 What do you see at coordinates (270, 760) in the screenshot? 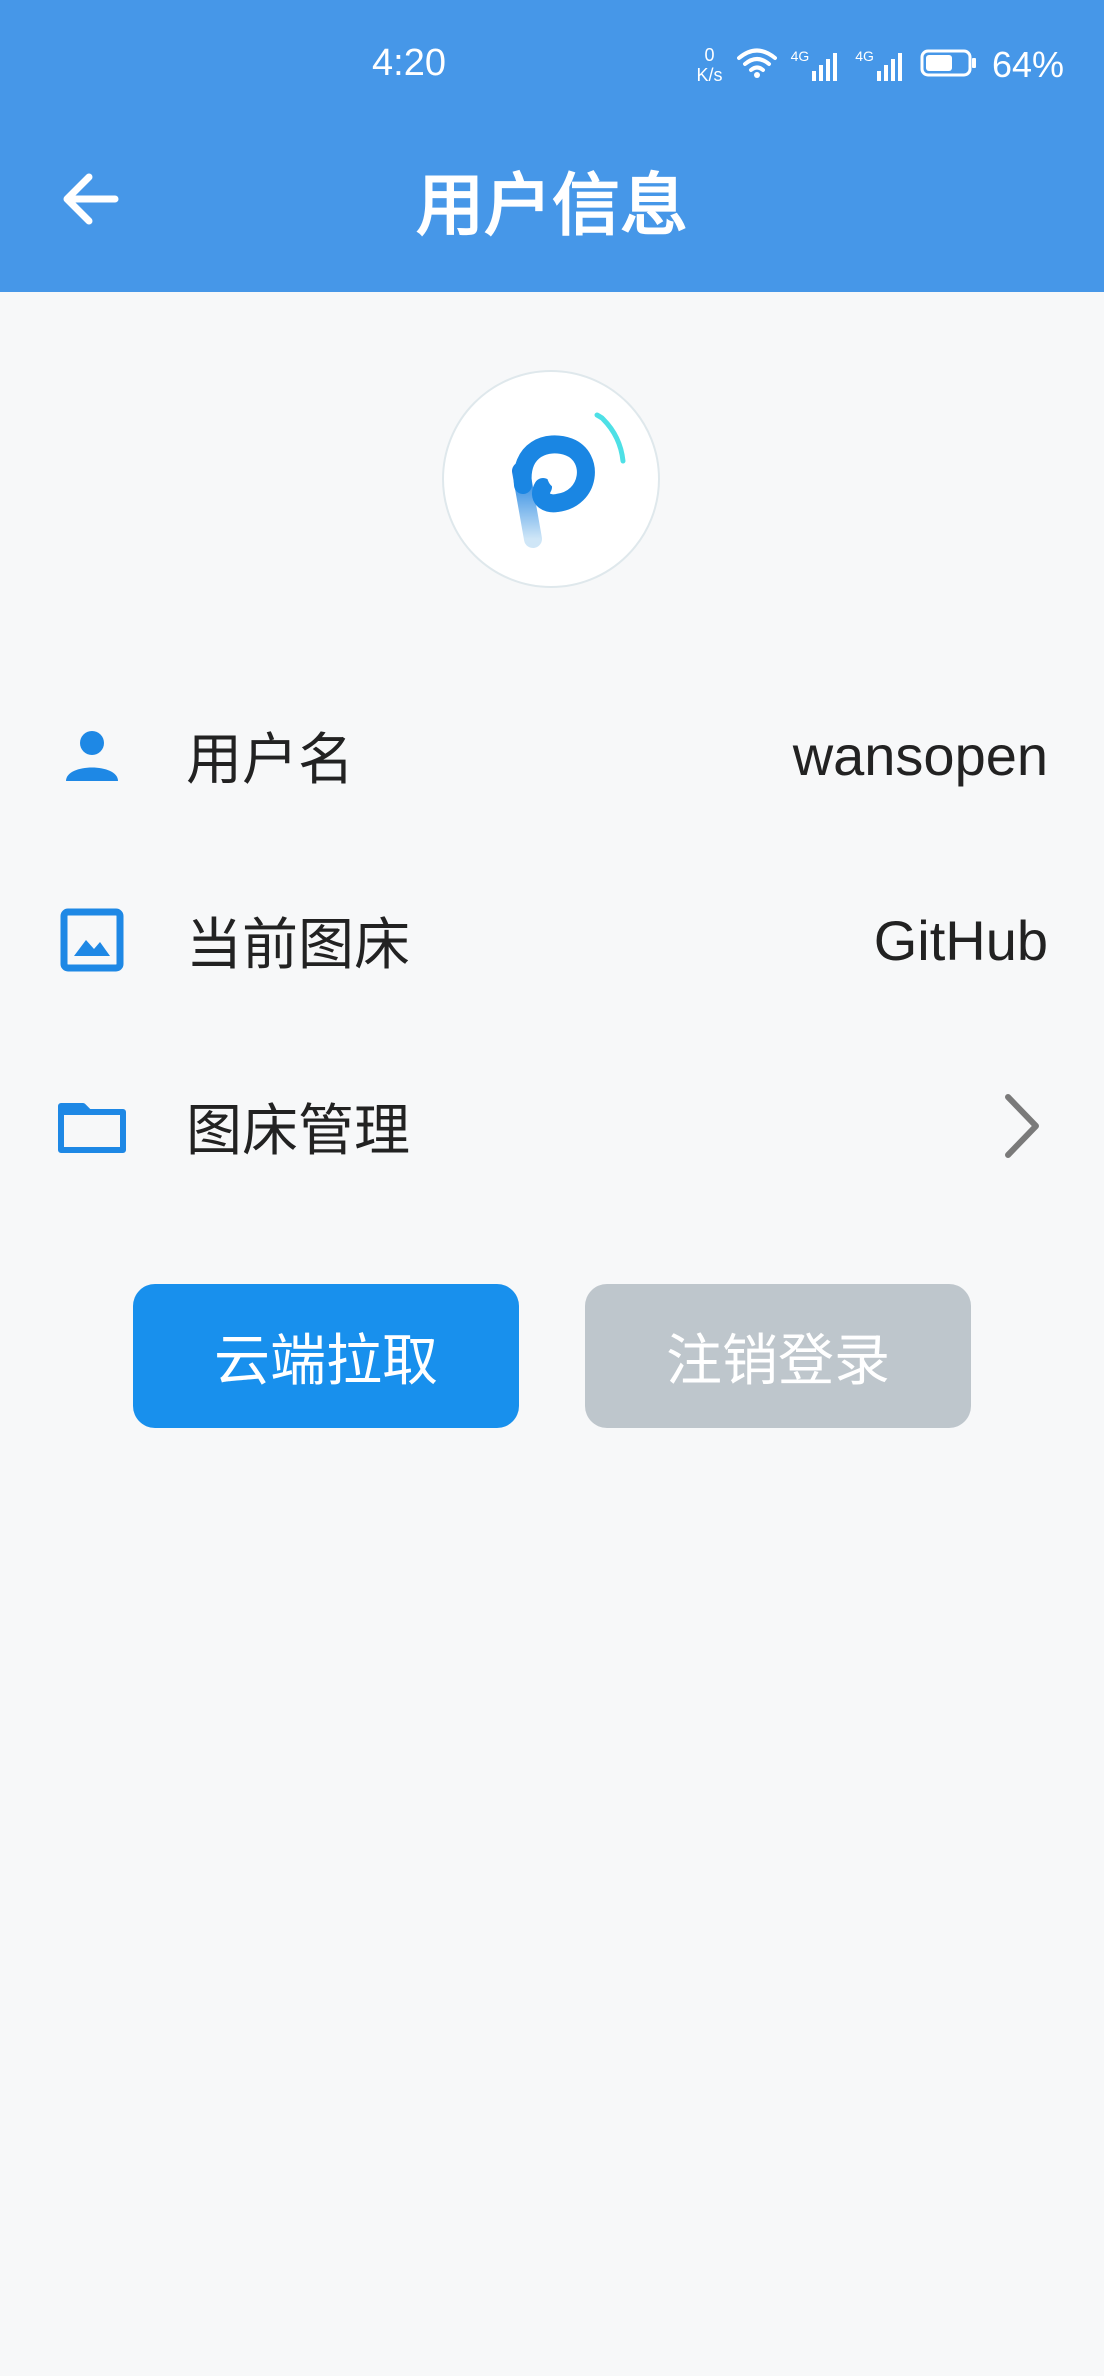
I see `username-label: 用户名` at bounding box center [270, 760].